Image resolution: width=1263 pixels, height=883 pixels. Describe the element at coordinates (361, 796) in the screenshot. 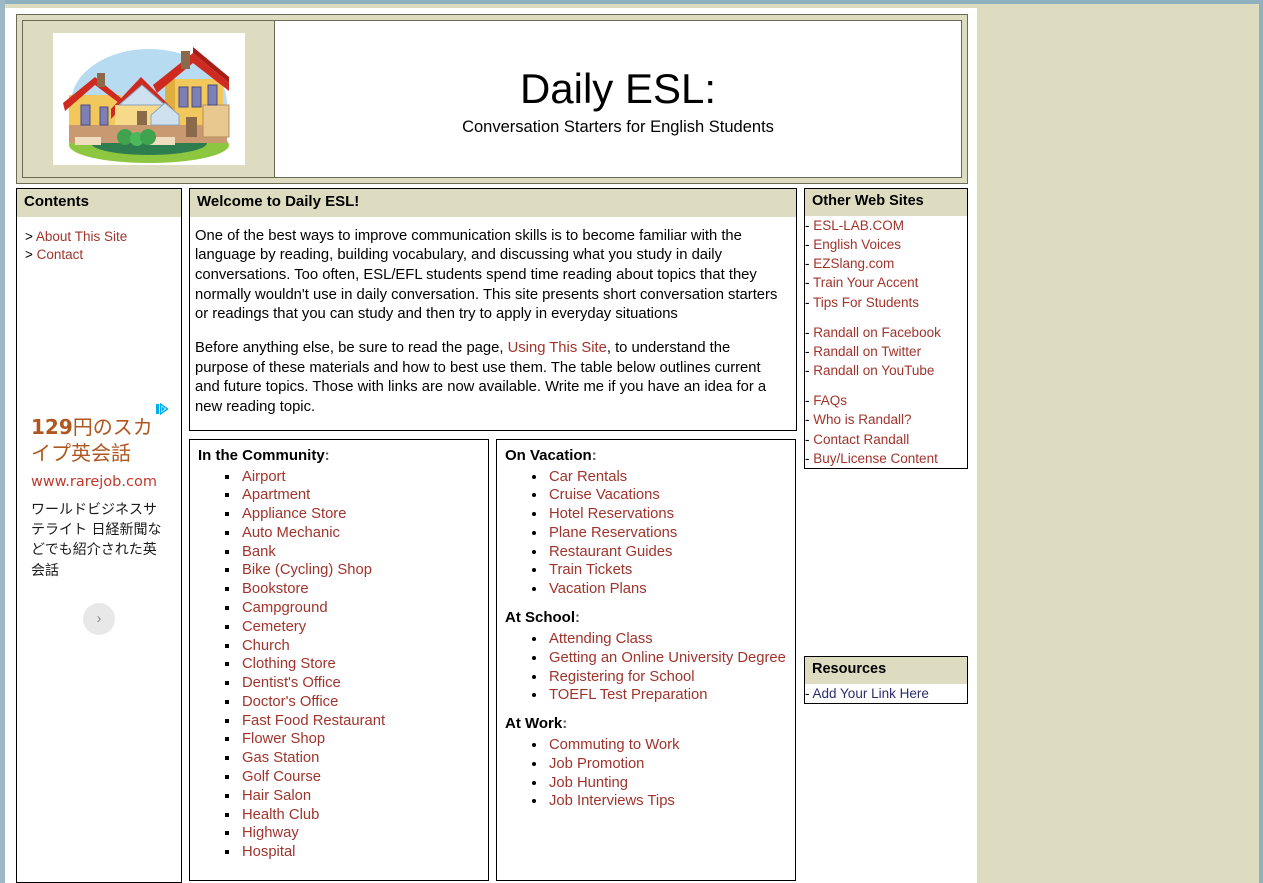

I see `list-item: Hair Salon` at that location.